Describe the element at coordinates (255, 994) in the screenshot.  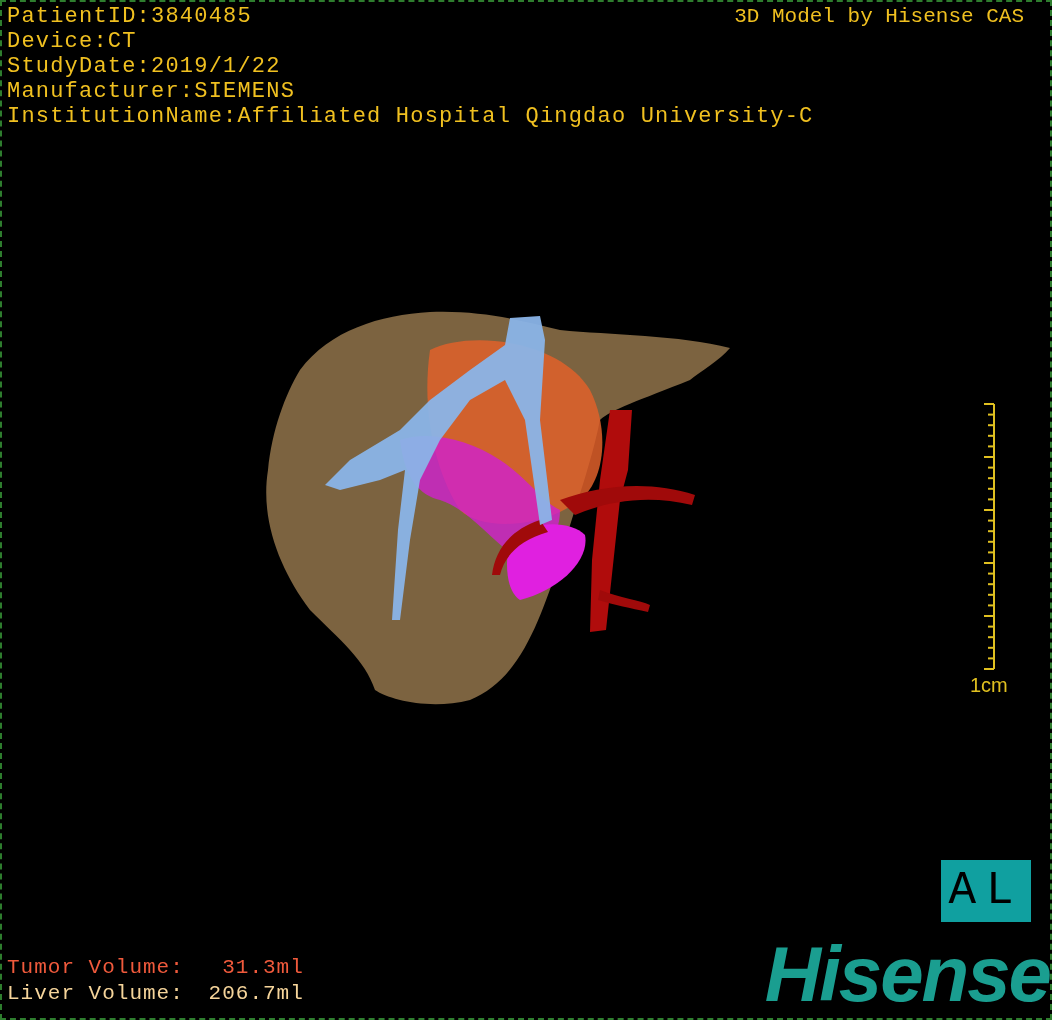
I see `volume-value: 206.7ml` at that location.